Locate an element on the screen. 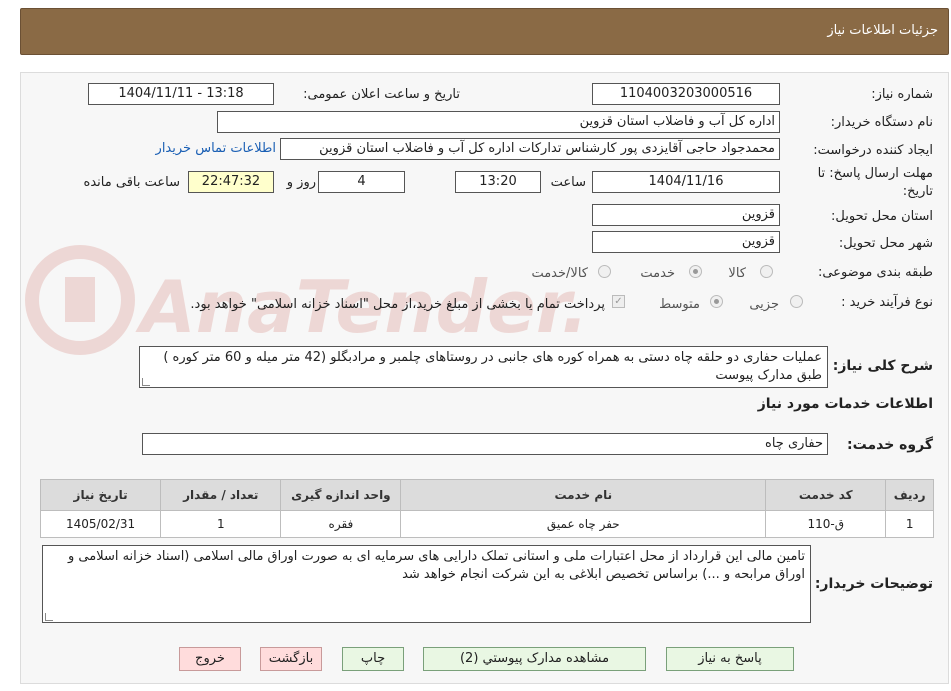 Image resolution: width=951 pixels, height=691 pixels. announce-label: تاریخ و ساعت اعلان عمومی: is located at coordinates (381, 94).